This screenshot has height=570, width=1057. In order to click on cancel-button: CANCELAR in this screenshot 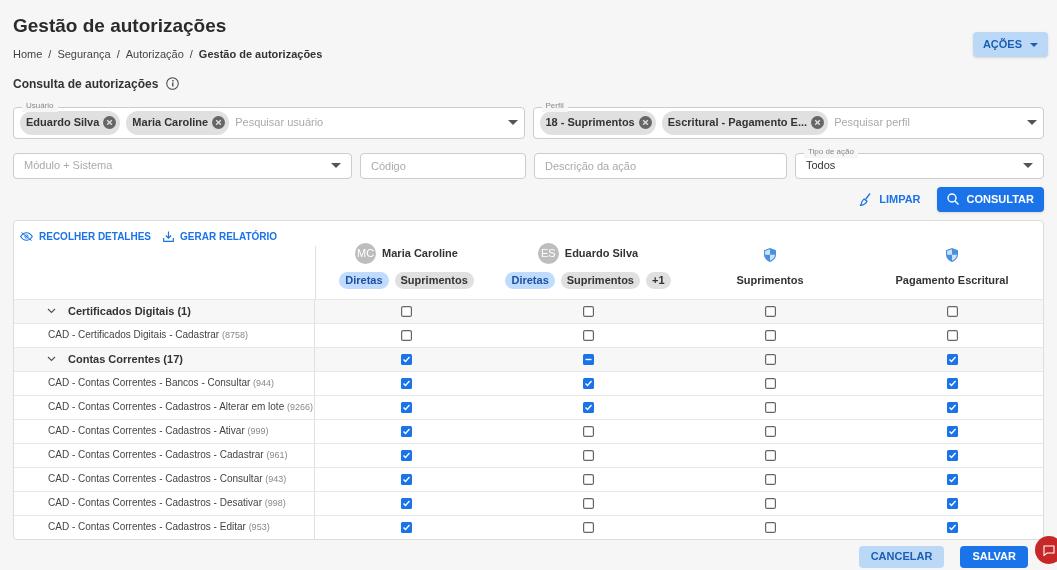, I will do `click(901, 556)`.